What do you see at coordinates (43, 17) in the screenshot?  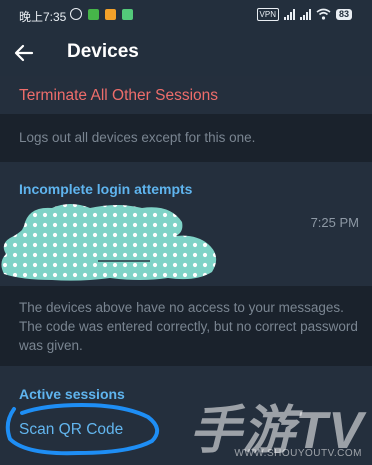 I see `status-time: 晚上7:35` at bounding box center [43, 17].